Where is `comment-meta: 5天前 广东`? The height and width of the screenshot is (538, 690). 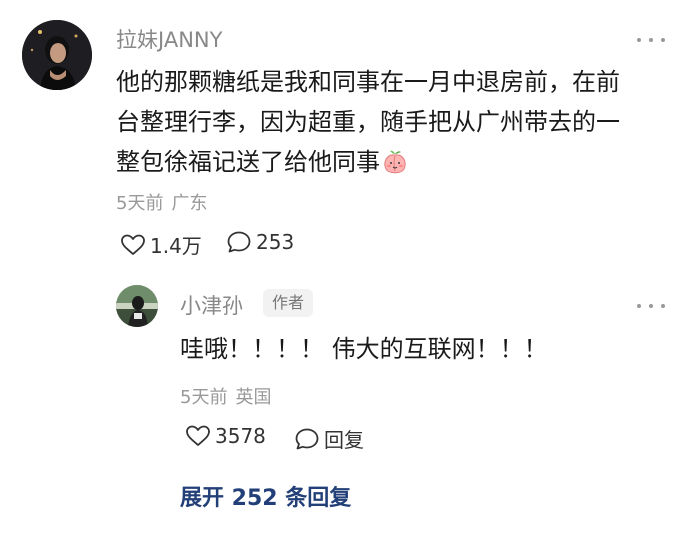
comment-meta: 5天前 广东 is located at coordinates (161, 202).